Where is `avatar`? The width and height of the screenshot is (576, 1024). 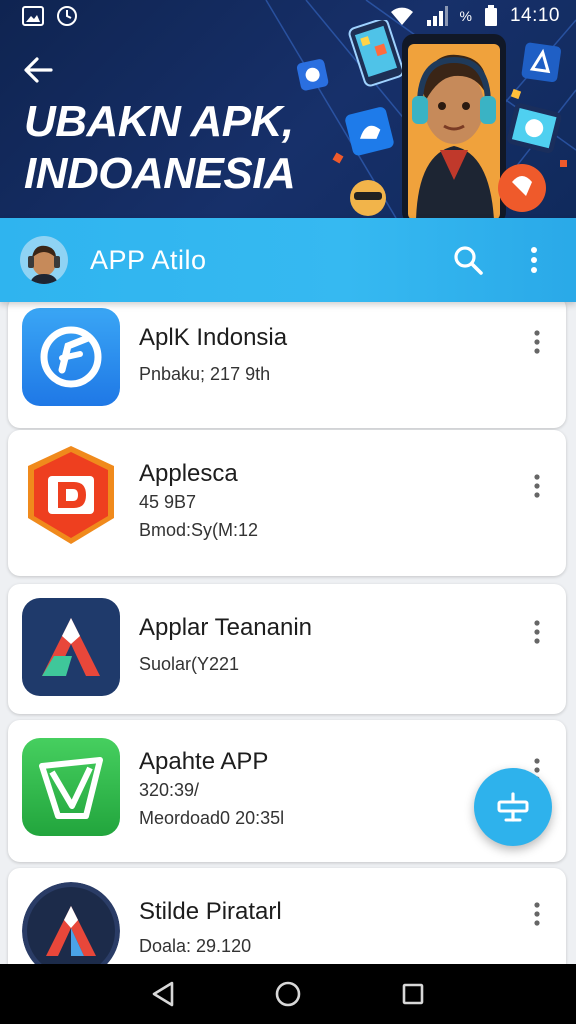 avatar is located at coordinates (44, 260).